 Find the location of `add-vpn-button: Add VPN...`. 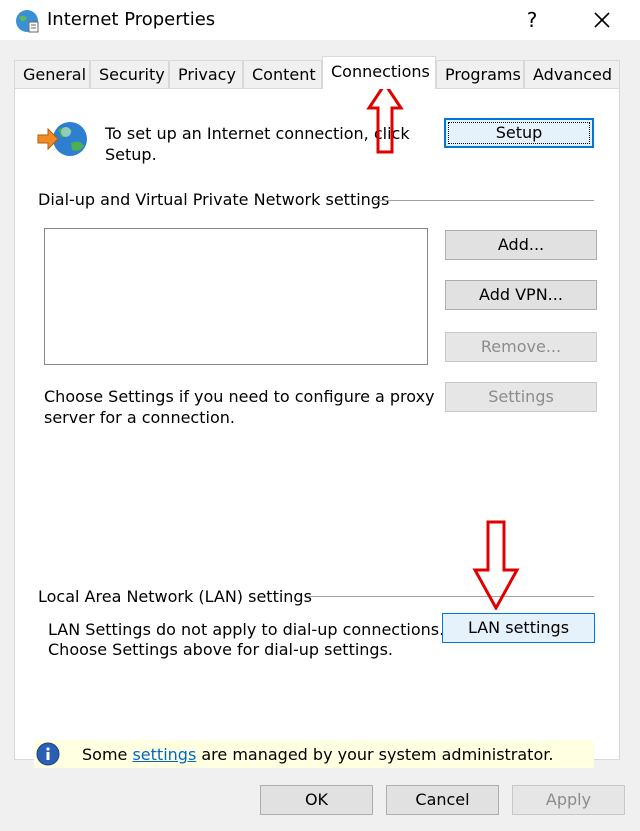

add-vpn-button: Add VPN... is located at coordinates (521, 295).